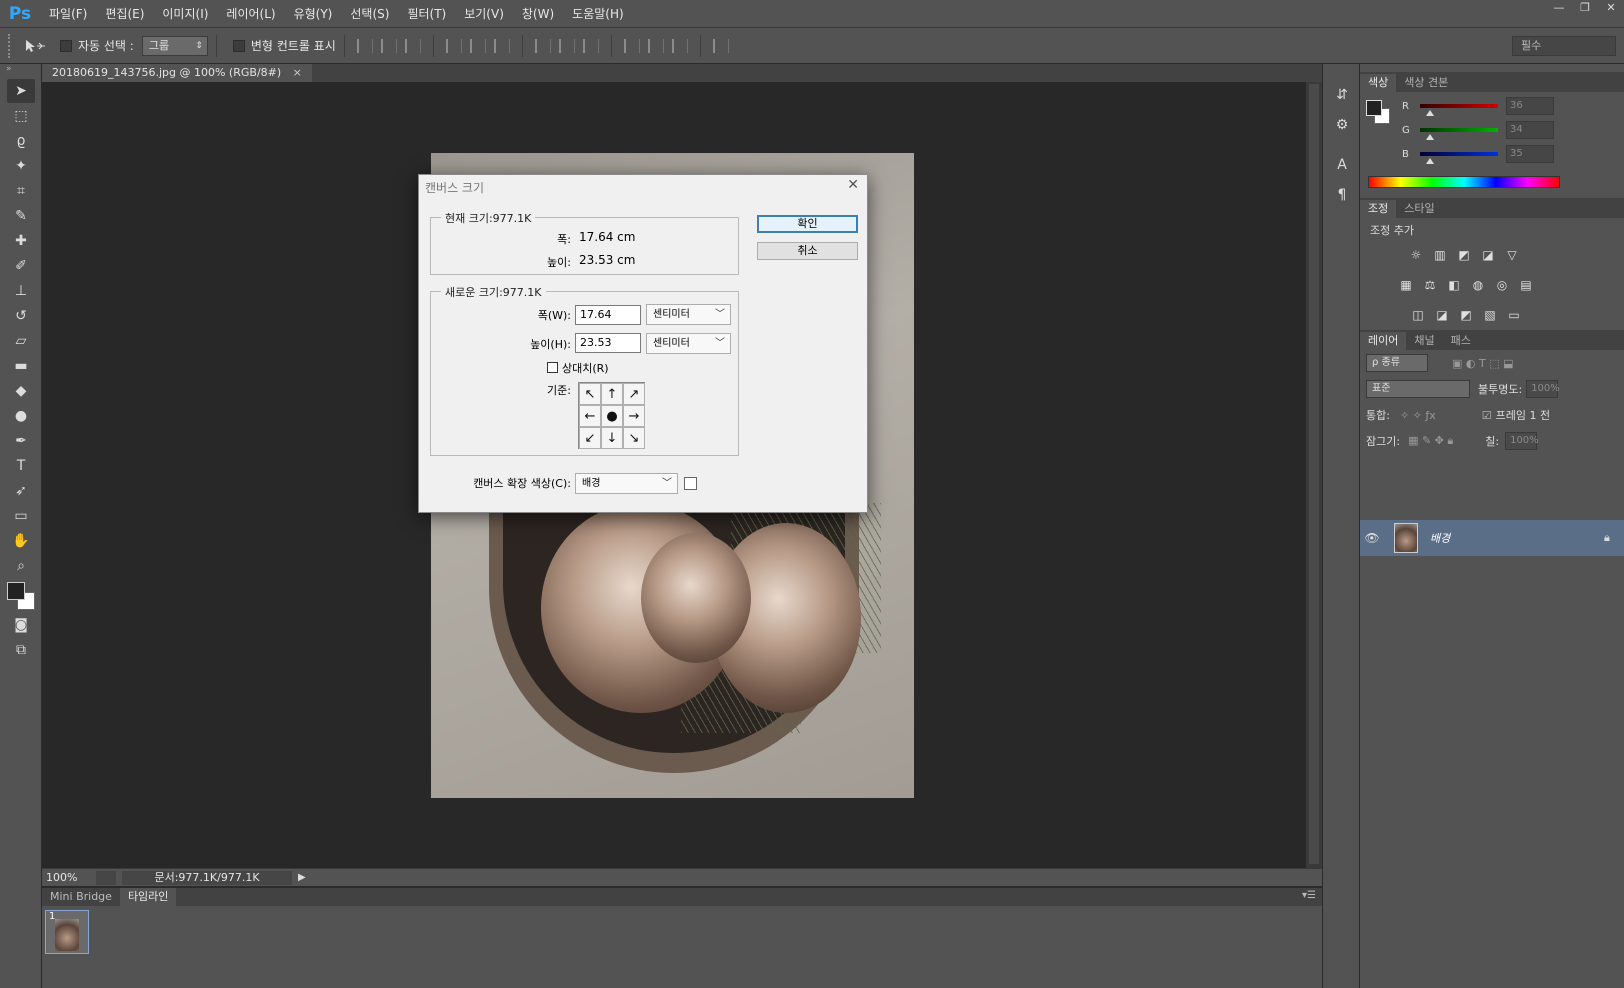 This screenshot has height=988, width=1624. What do you see at coordinates (1459, 158) in the screenshot?
I see `blue-slider` at bounding box center [1459, 158].